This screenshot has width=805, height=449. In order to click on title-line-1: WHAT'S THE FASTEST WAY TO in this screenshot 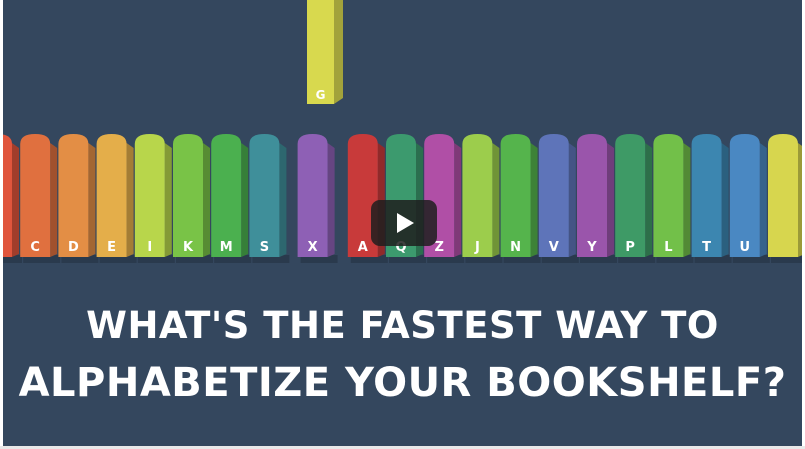, I will do `click(402, 325)`.